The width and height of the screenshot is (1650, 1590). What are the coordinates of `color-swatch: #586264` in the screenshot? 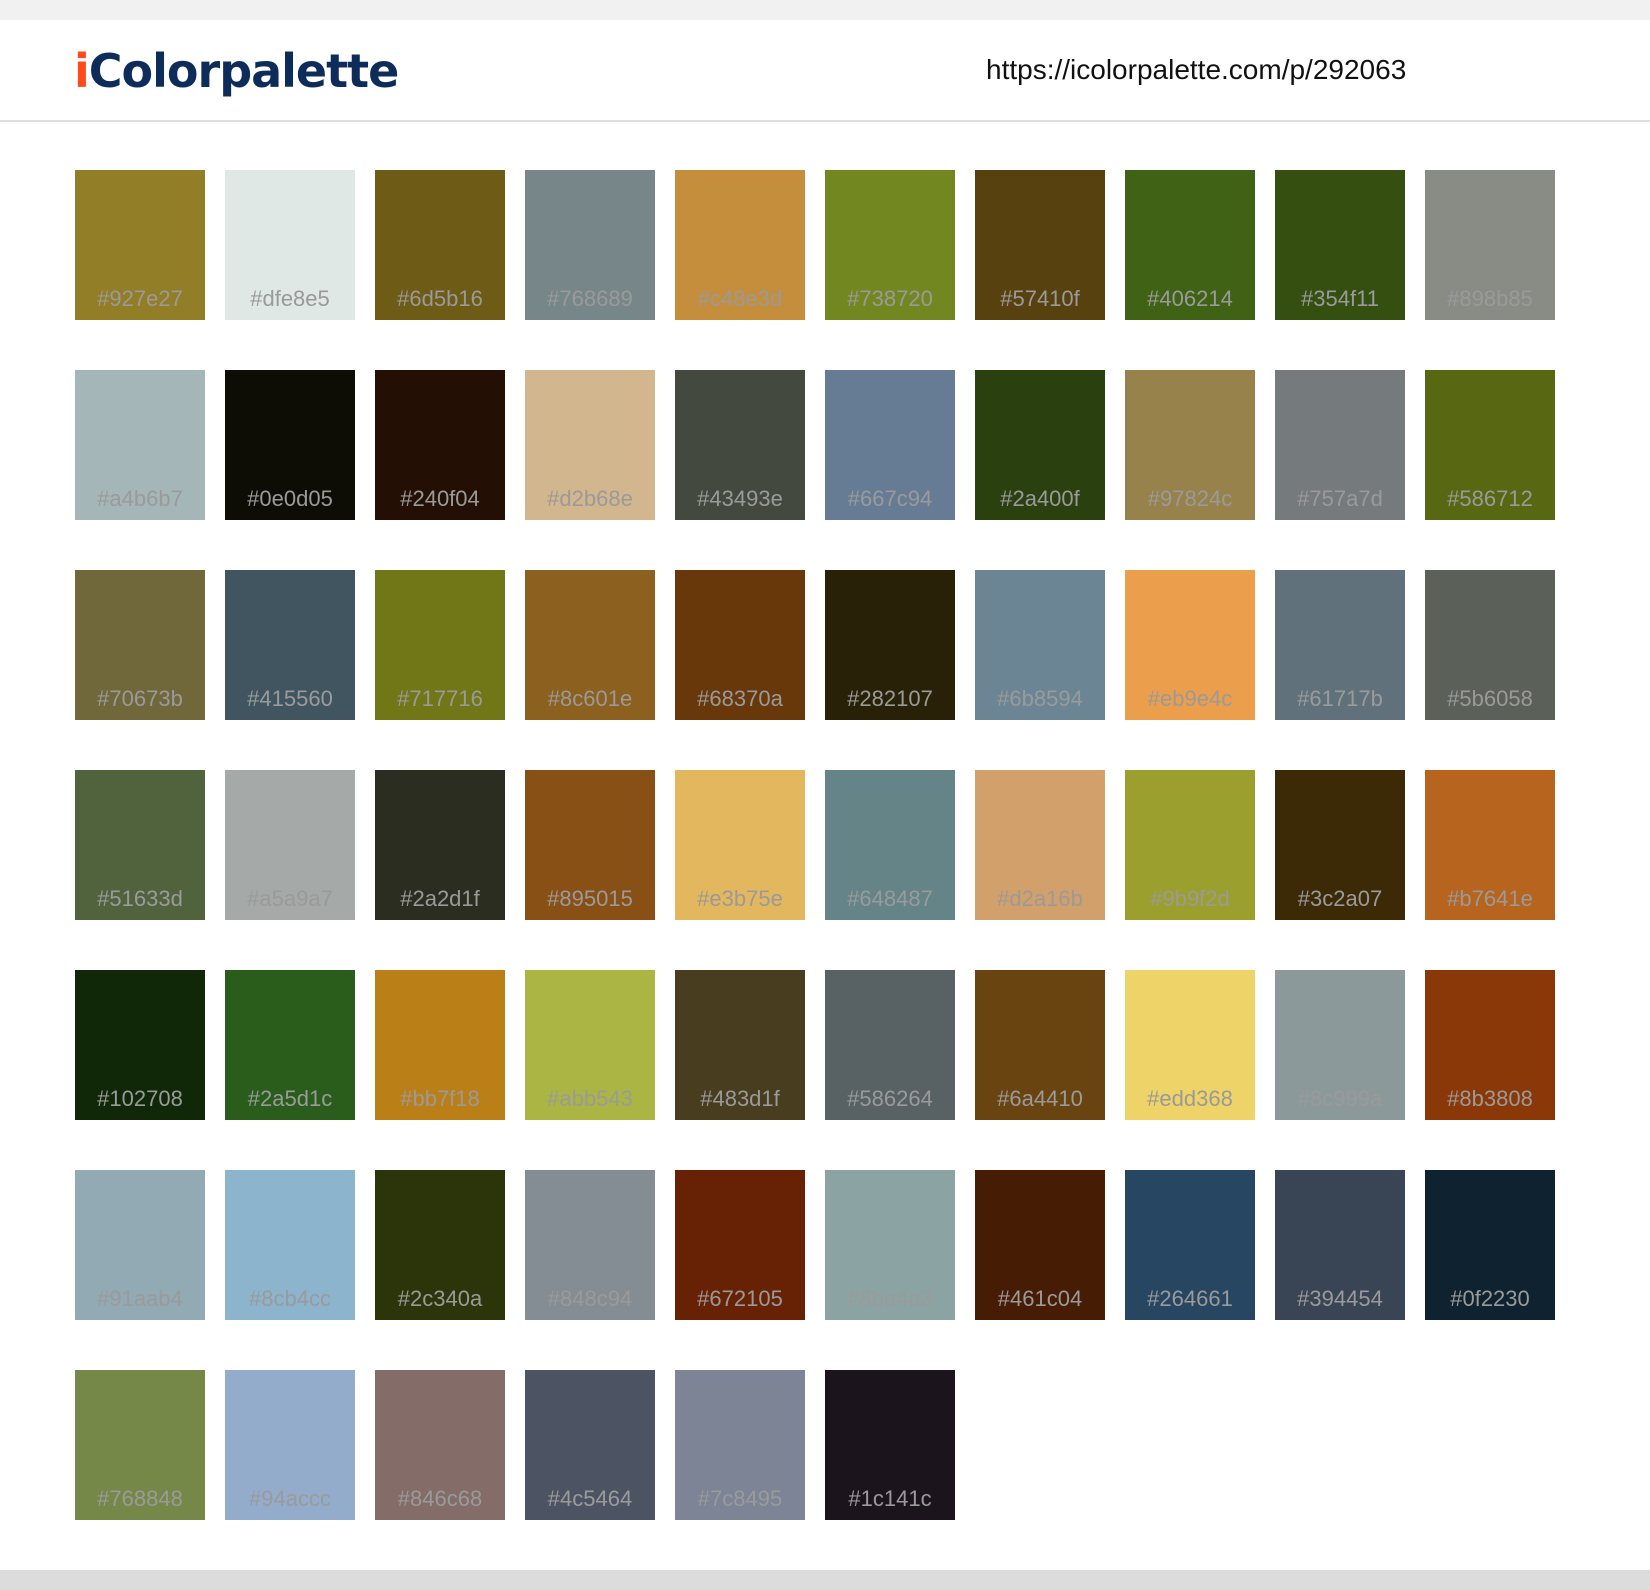 It's located at (890, 1045).